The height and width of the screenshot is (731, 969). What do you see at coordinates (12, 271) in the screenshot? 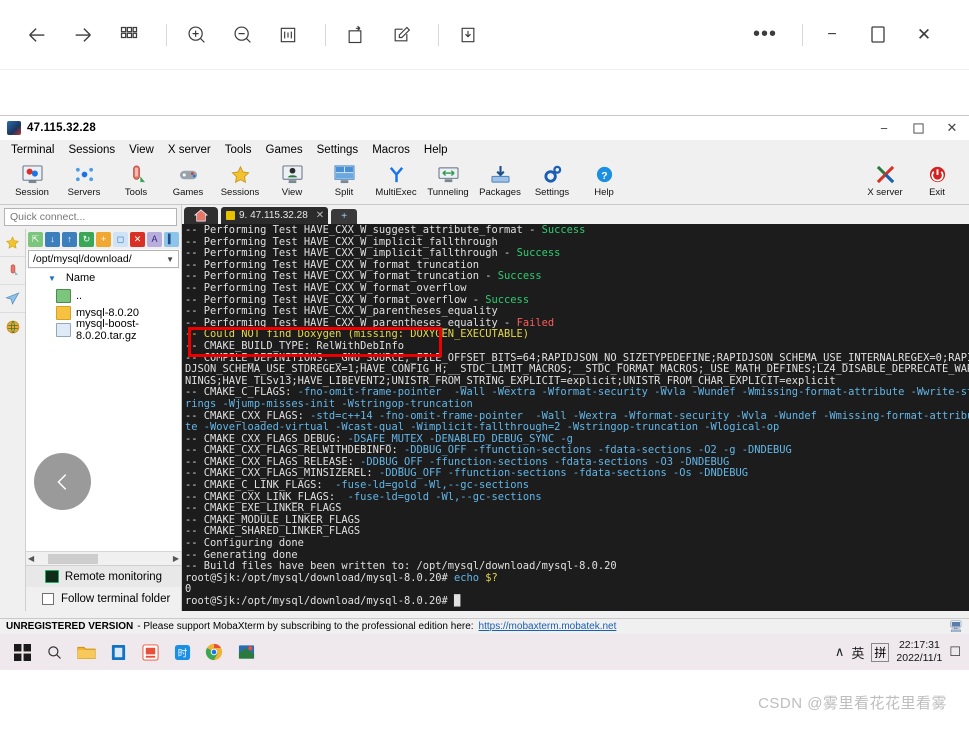
I see `tools-thermometer-icon` at bounding box center [12, 271].